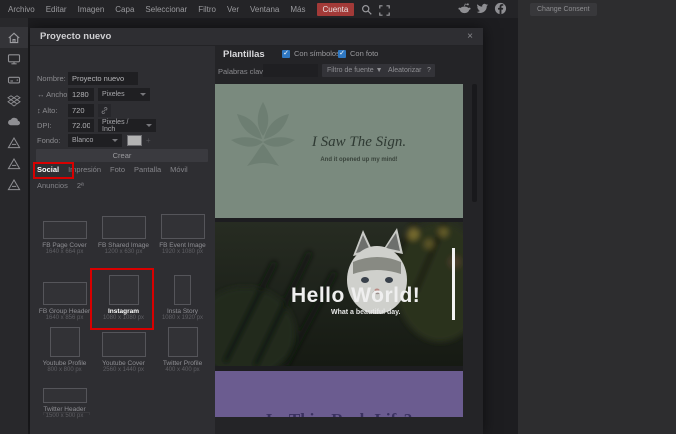 This screenshot has width=676, height=434. What do you see at coordinates (113, 94) in the screenshot?
I see `width-unit-value: Pixeles` at bounding box center [113, 94].